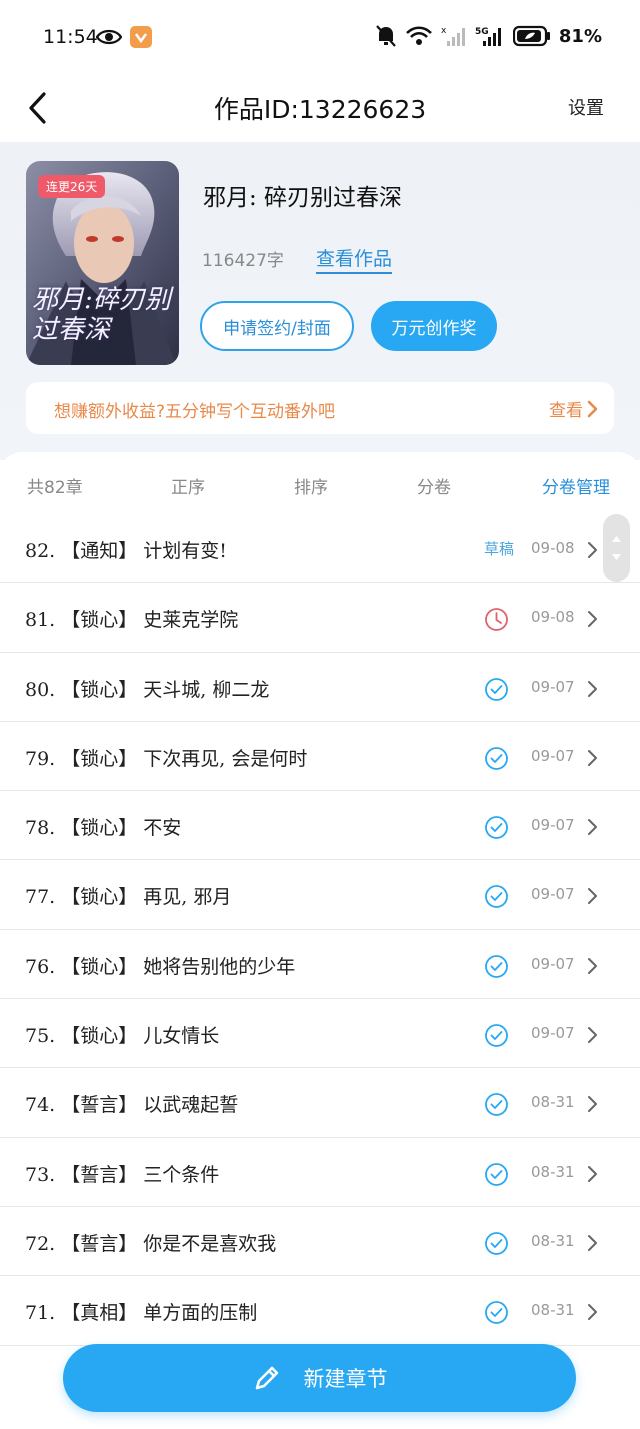 The height and width of the screenshot is (1429, 640). I want to click on svg-text: 5G, so click(482, 32).